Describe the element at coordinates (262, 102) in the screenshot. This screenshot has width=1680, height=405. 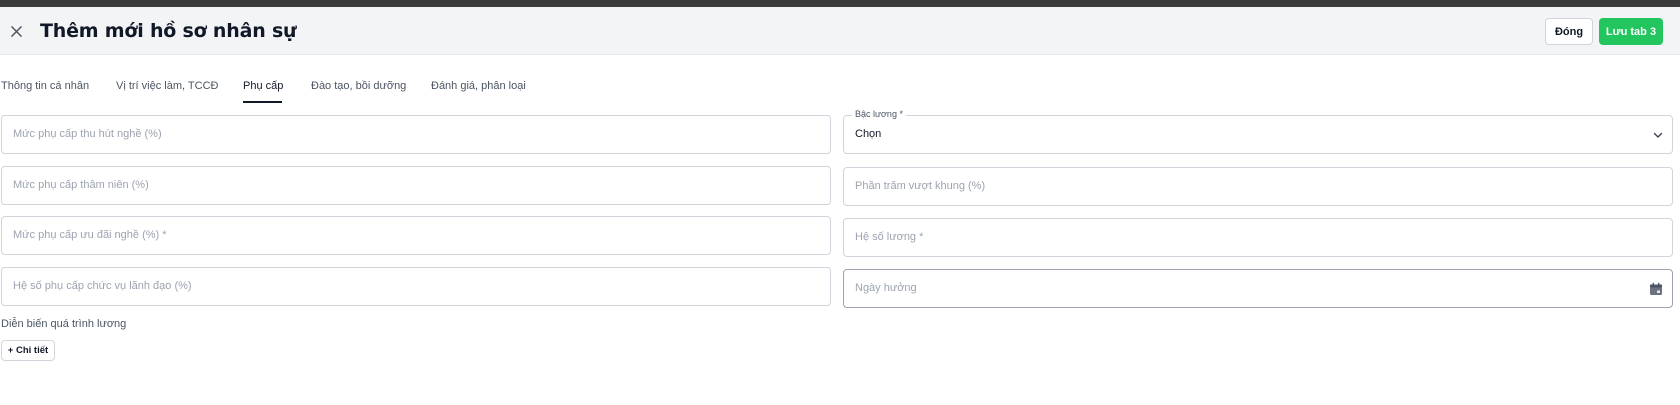
I see `active-tab-indicator` at that location.